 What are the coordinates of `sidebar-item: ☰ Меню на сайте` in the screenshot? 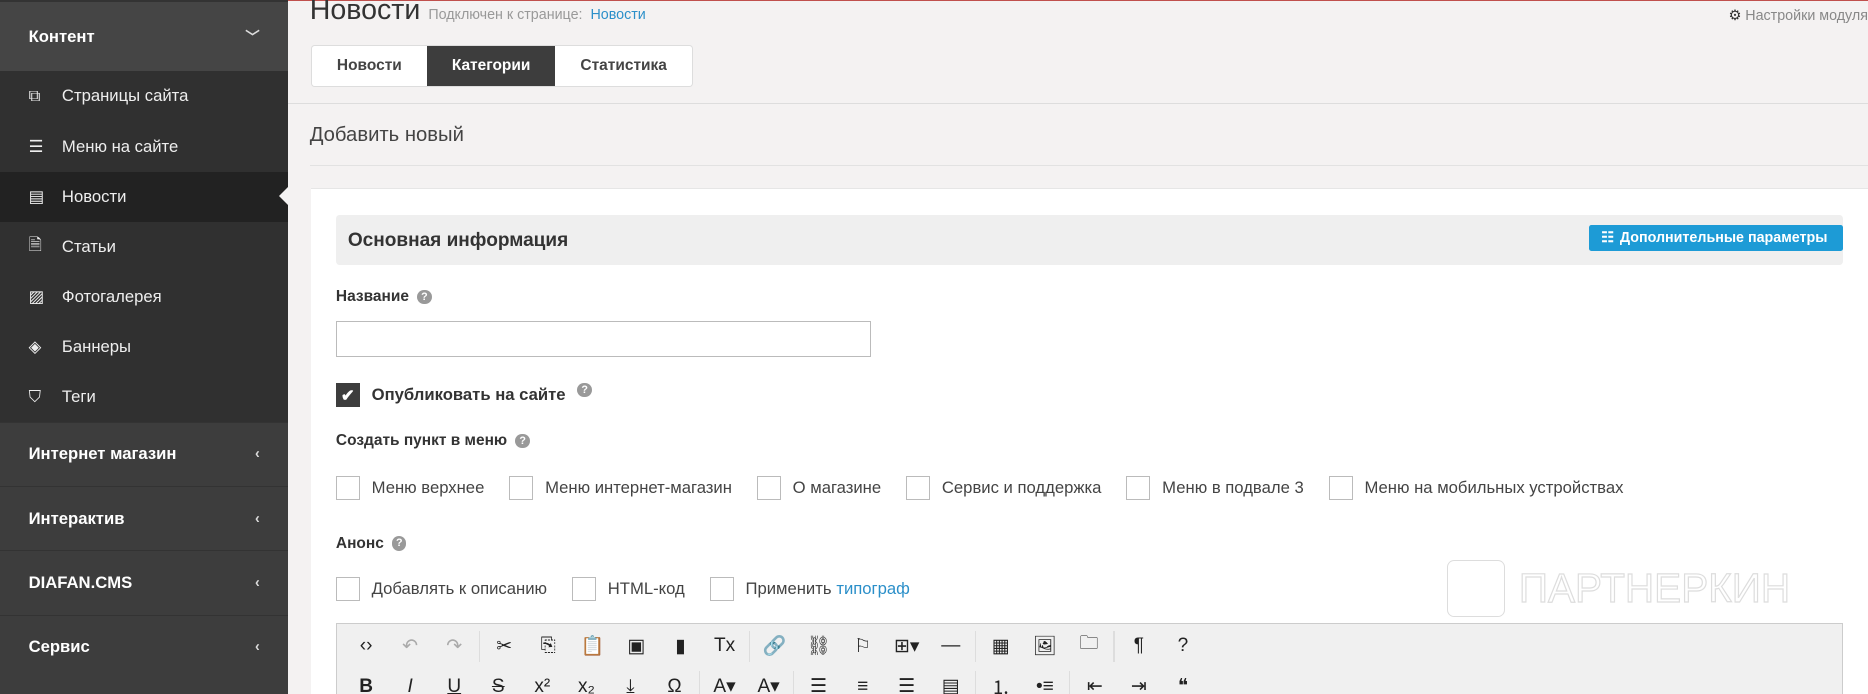 It's located at (144, 147).